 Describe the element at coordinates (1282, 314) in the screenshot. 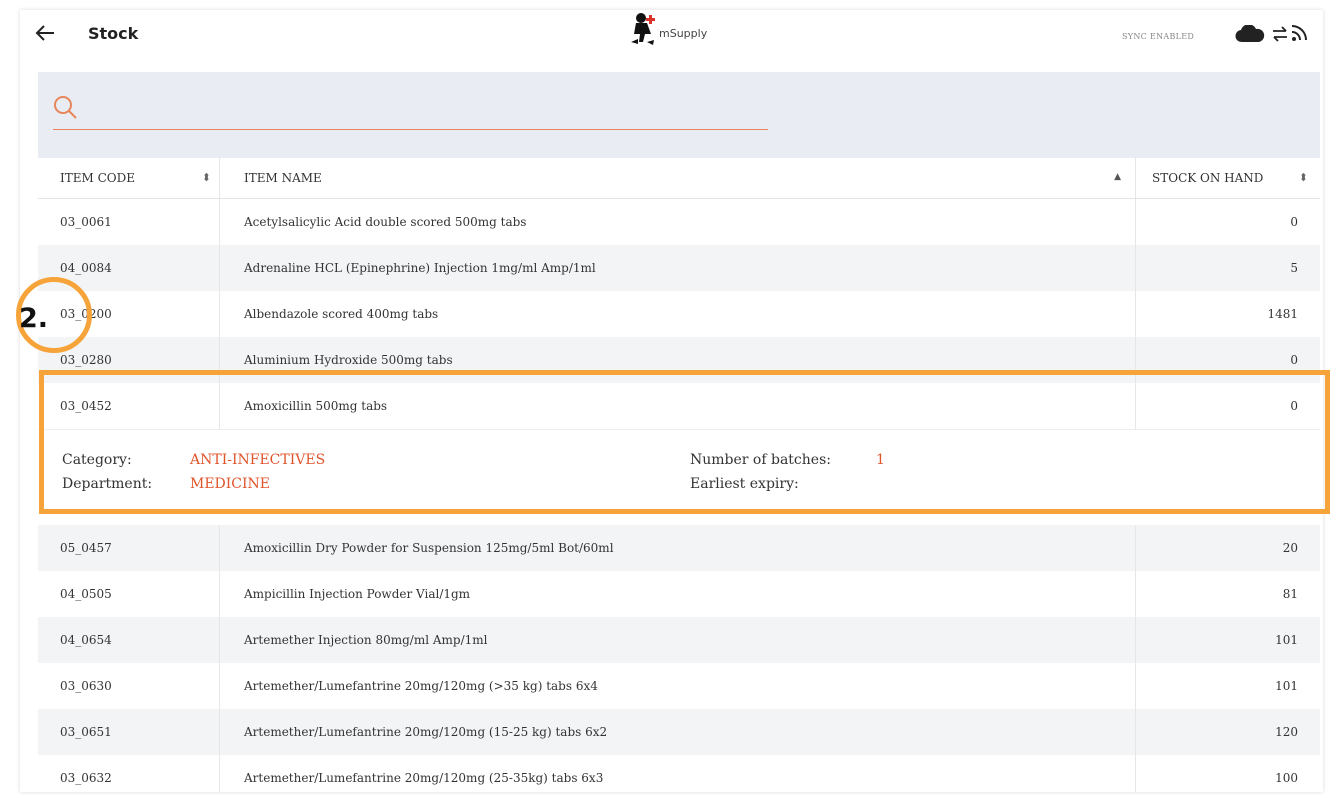

I see `stock-on-hand: 1481` at that location.